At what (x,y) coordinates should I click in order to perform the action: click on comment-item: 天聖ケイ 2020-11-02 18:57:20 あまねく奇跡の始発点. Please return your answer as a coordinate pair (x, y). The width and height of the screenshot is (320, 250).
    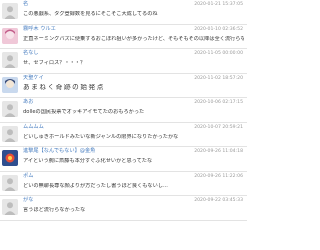
    Looking at the image, I should click on (123, 86).